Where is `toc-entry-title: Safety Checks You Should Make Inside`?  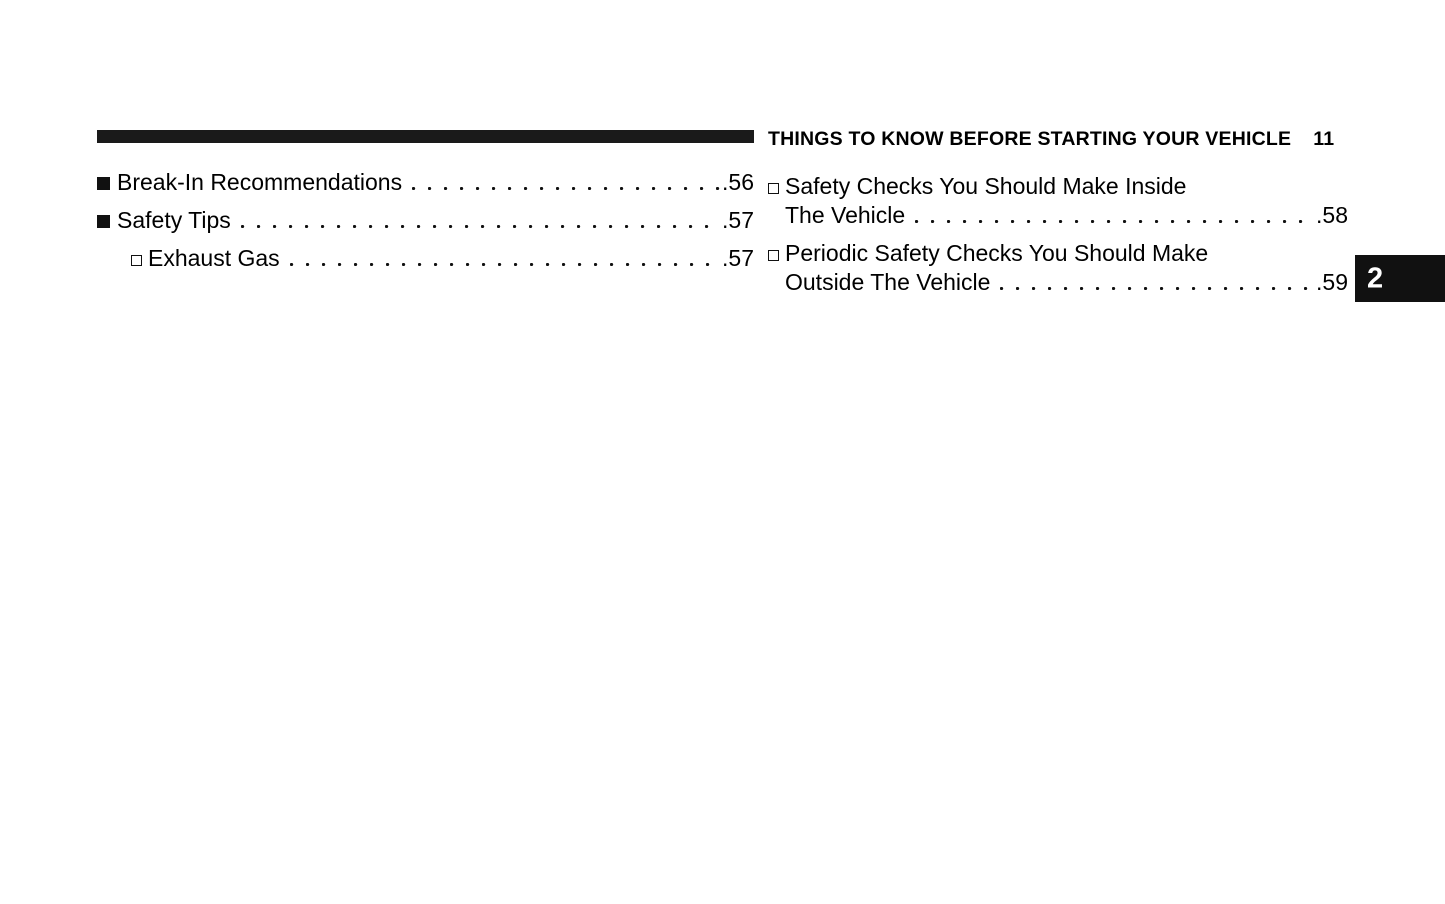
toc-entry-title: Safety Checks You Should Make Inside is located at coordinates (986, 186).